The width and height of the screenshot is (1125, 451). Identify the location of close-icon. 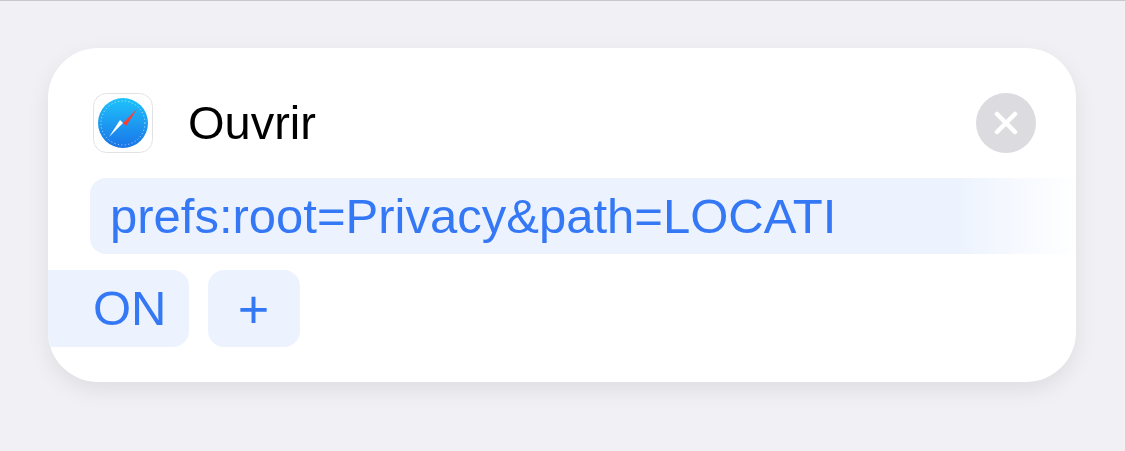
(1006, 123).